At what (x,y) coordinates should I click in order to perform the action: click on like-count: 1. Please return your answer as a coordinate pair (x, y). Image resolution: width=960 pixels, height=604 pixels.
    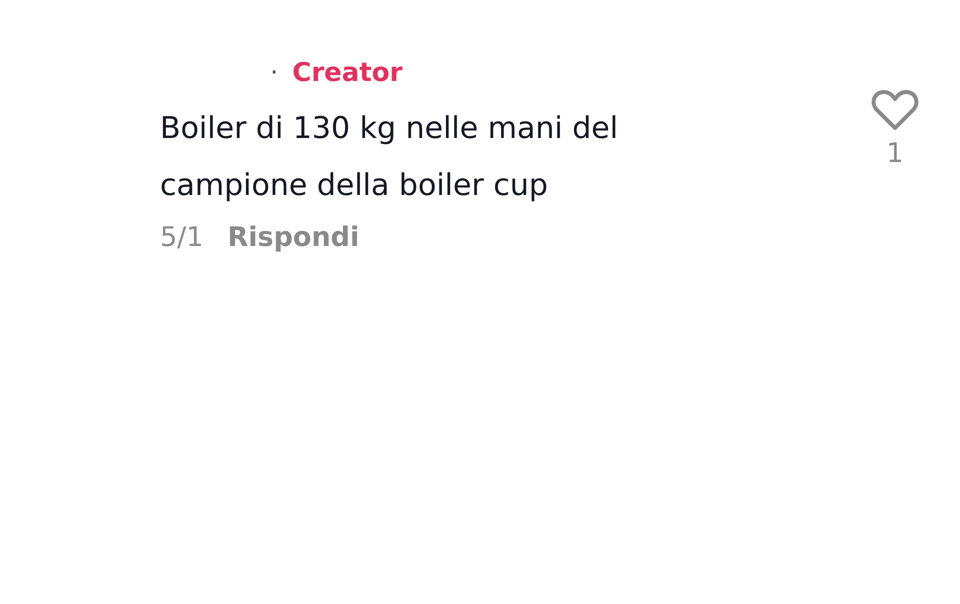
    Looking at the image, I should click on (895, 153).